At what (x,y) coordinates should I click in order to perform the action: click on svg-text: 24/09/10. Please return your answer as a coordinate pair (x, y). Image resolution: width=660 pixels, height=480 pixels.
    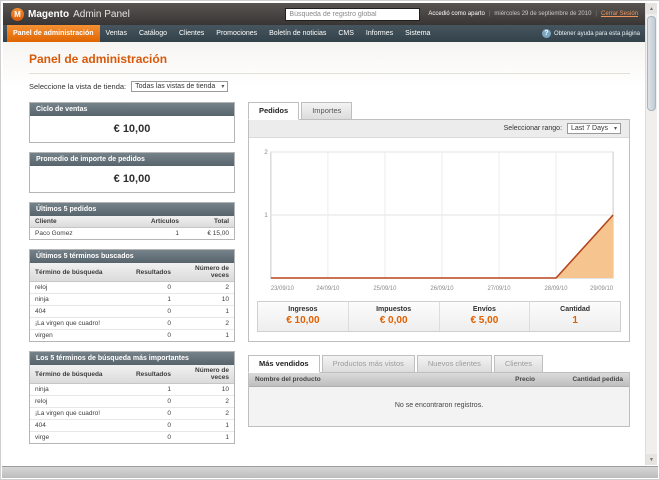
    Looking at the image, I should click on (328, 289).